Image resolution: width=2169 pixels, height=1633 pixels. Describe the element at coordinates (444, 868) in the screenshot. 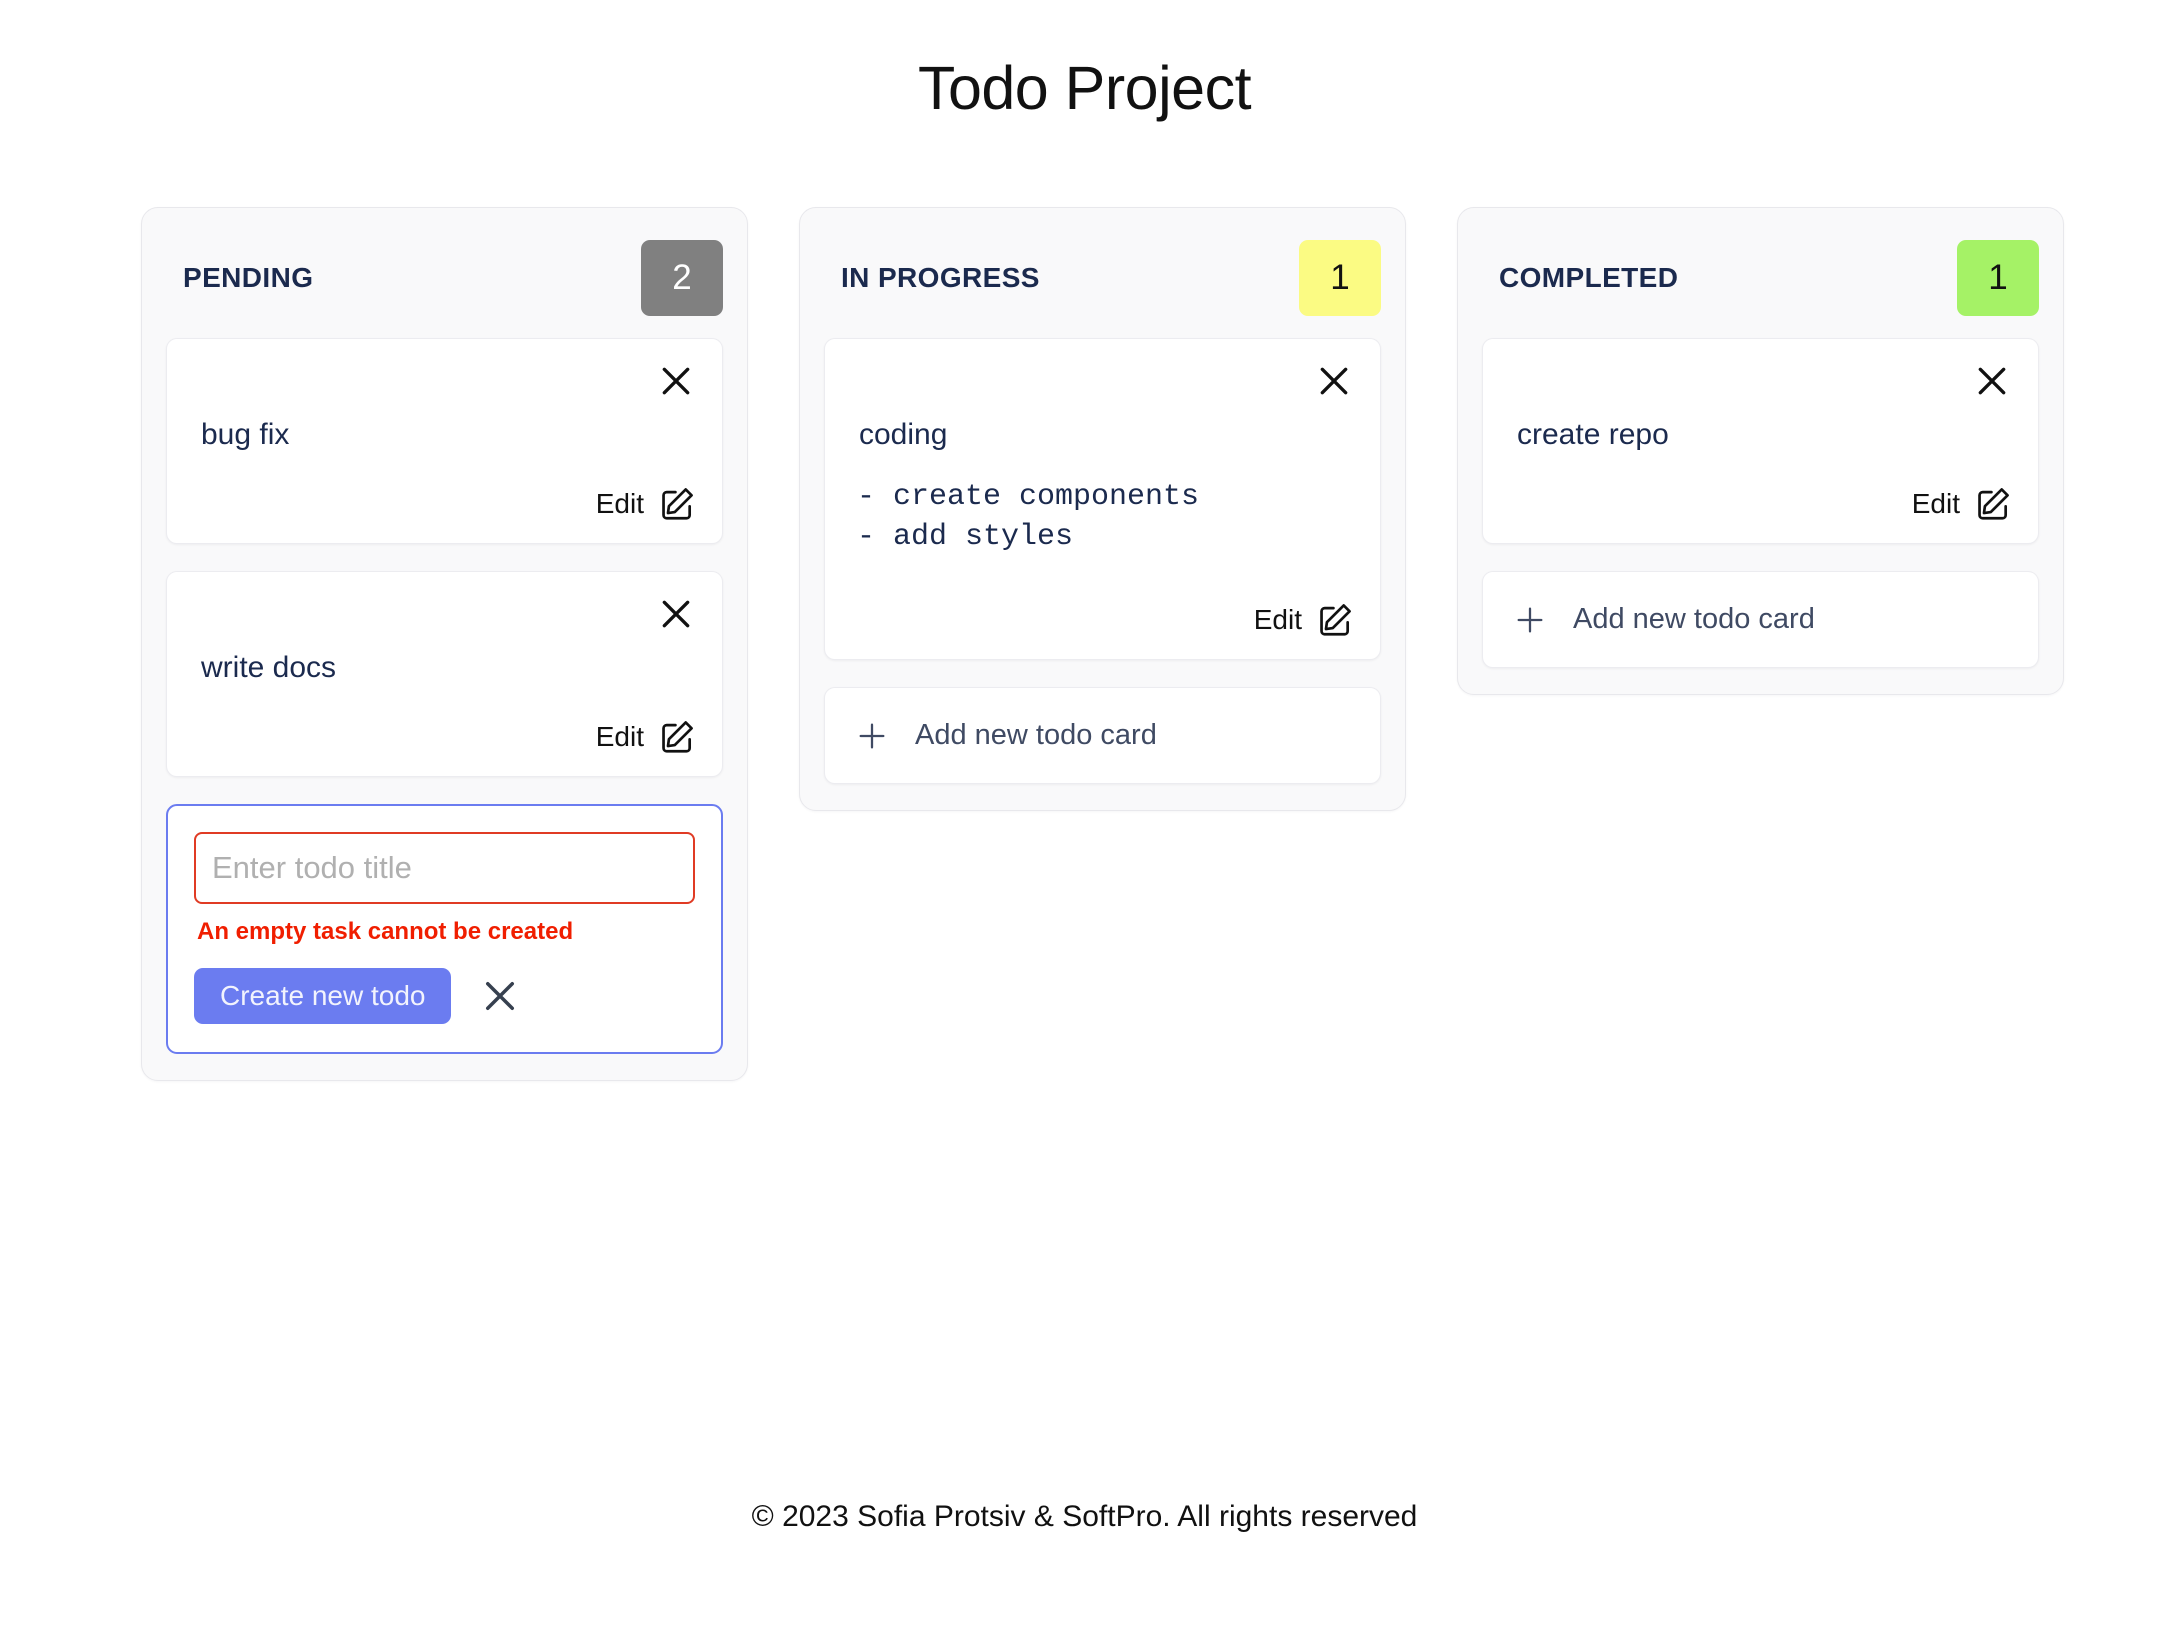

I see `todo-title-input` at that location.